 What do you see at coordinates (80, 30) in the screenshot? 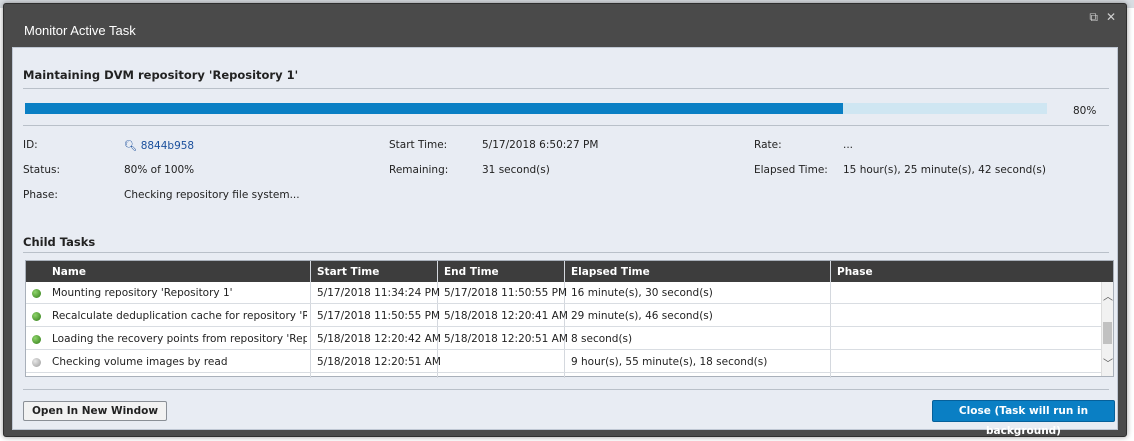
I see `dialog-title: Monitor Active Task` at bounding box center [80, 30].